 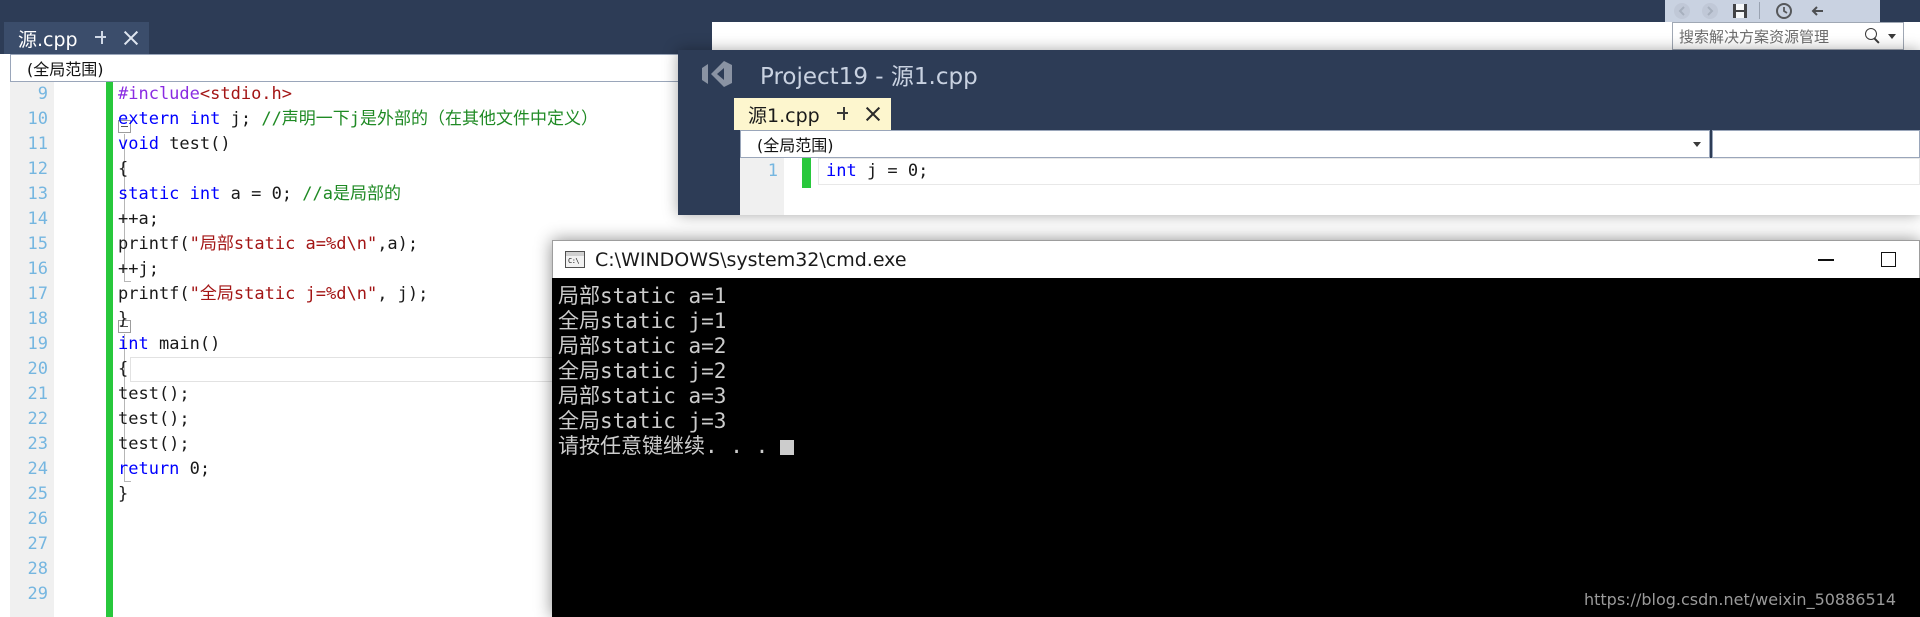 What do you see at coordinates (37, 244) in the screenshot?
I see `line-number: 15` at bounding box center [37, 244].